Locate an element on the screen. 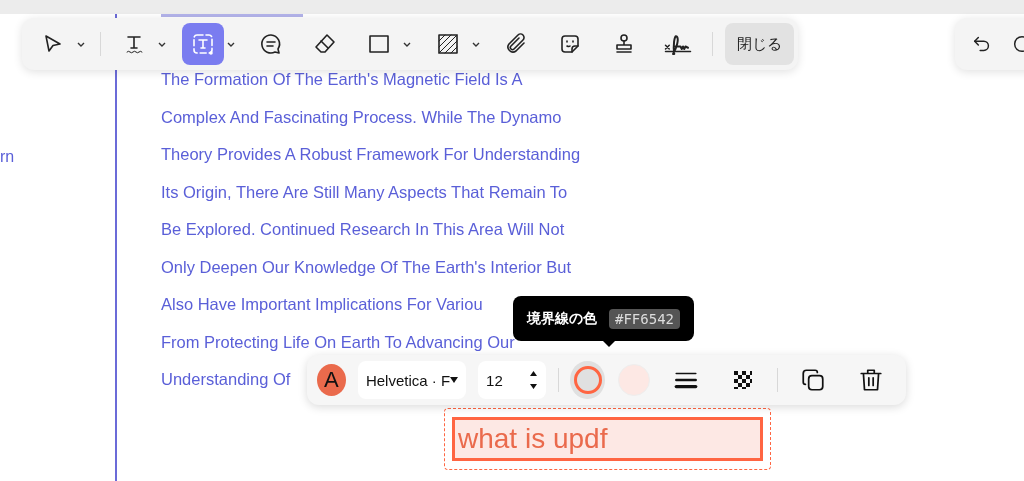 This screenshot has height=481, width=1024. font-size-stepper: 12 is located at coordinates (512, 380).